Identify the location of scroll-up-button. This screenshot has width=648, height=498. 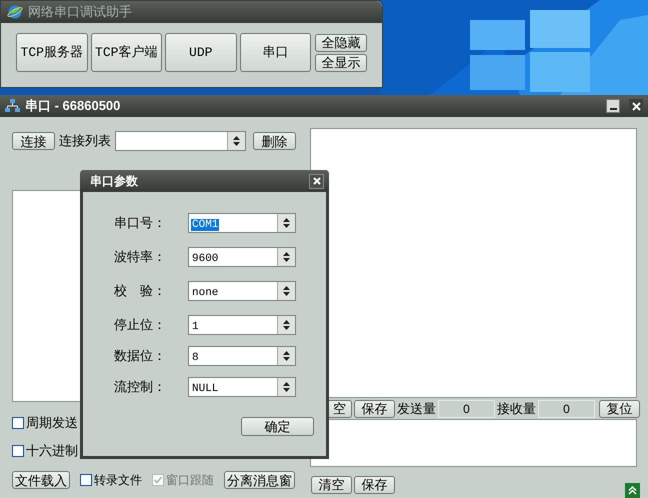
(632, 490).